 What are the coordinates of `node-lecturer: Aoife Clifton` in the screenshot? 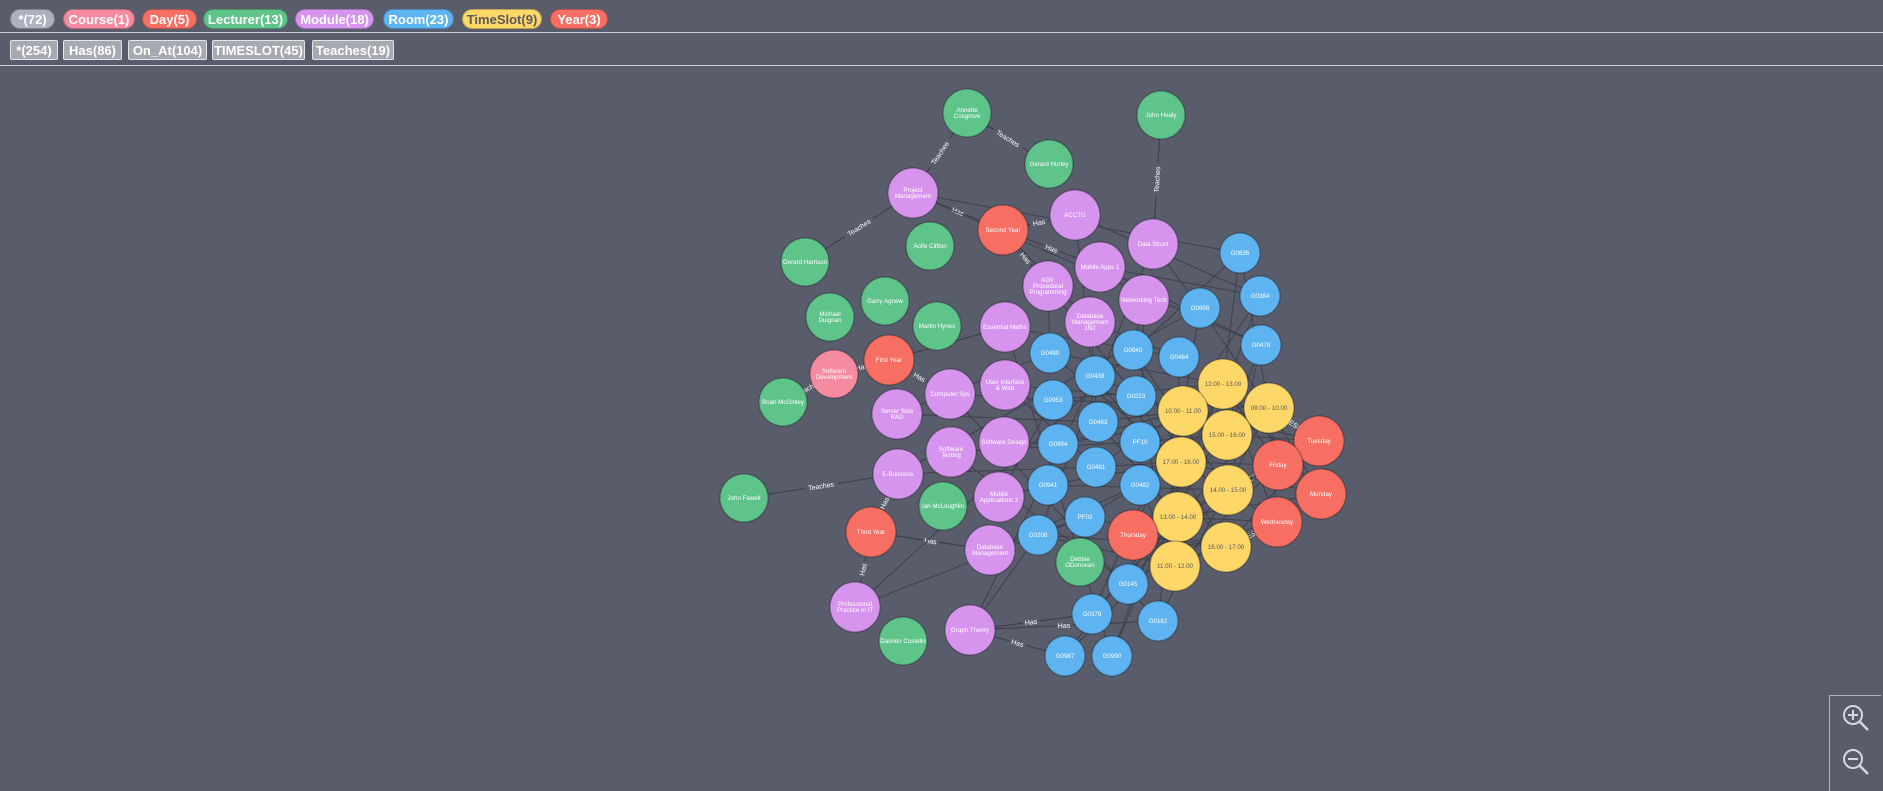 It's located at (930, 246).